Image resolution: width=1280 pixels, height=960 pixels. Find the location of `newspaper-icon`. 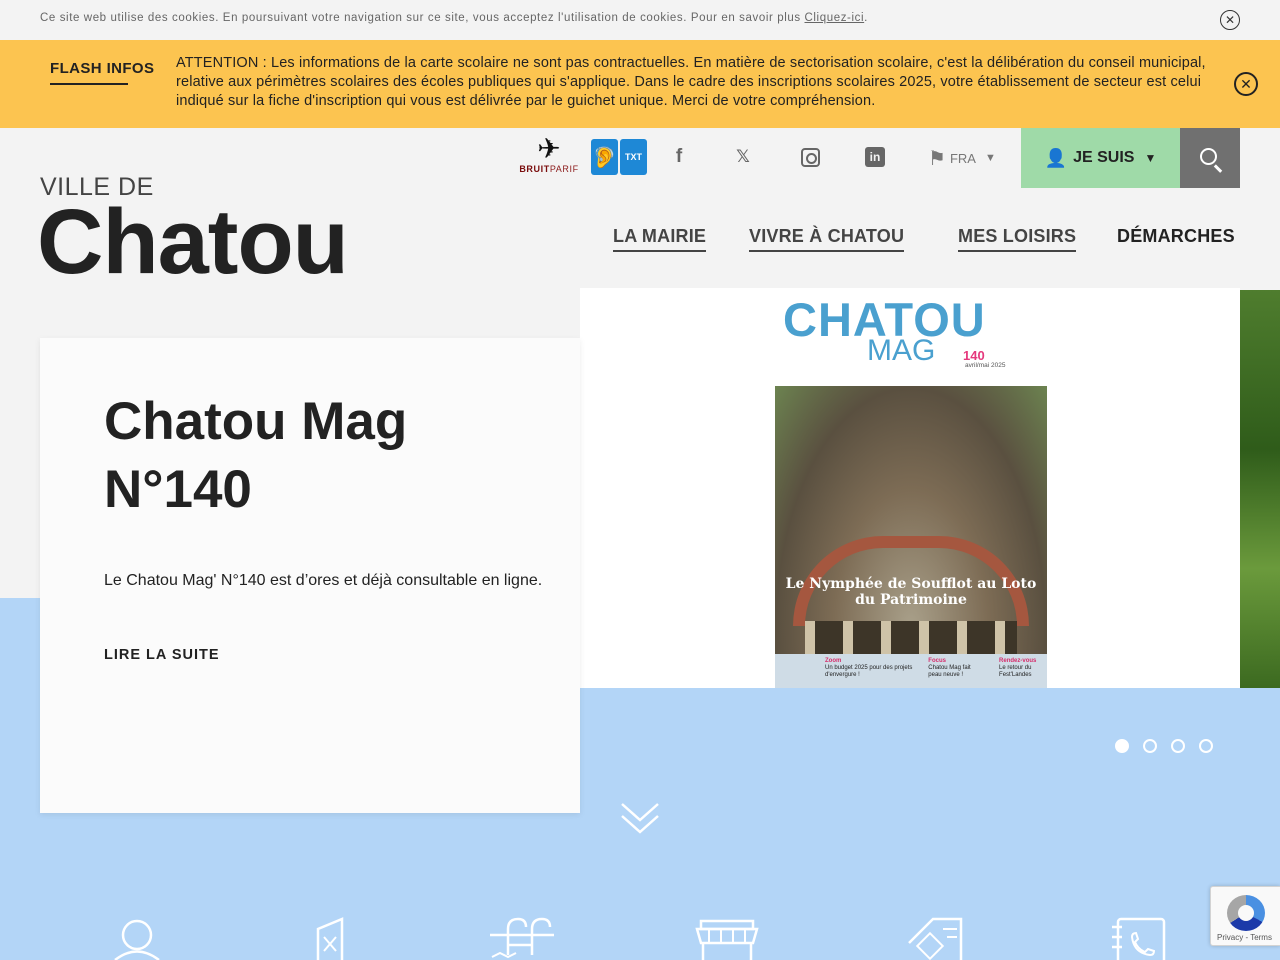

newspaper-icon is located at coordinates (938, 937).